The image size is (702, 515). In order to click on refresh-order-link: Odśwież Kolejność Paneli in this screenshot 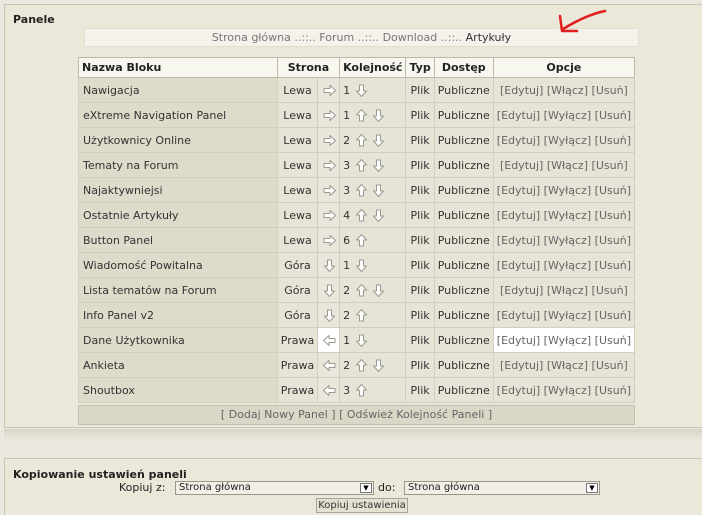, I will do `click(415, 414)`.